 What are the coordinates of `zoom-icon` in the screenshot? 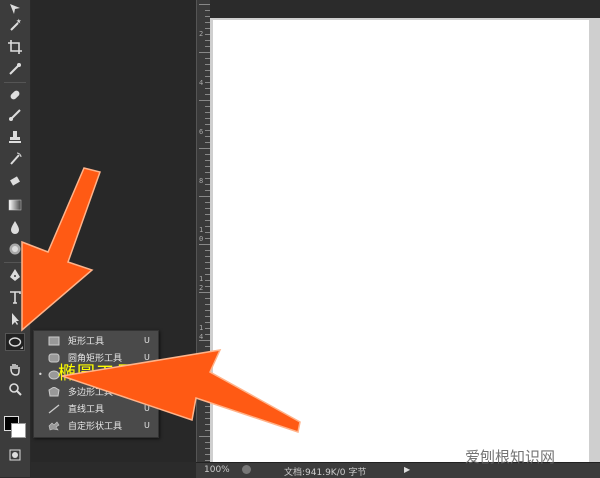 It's located at (15, 389).